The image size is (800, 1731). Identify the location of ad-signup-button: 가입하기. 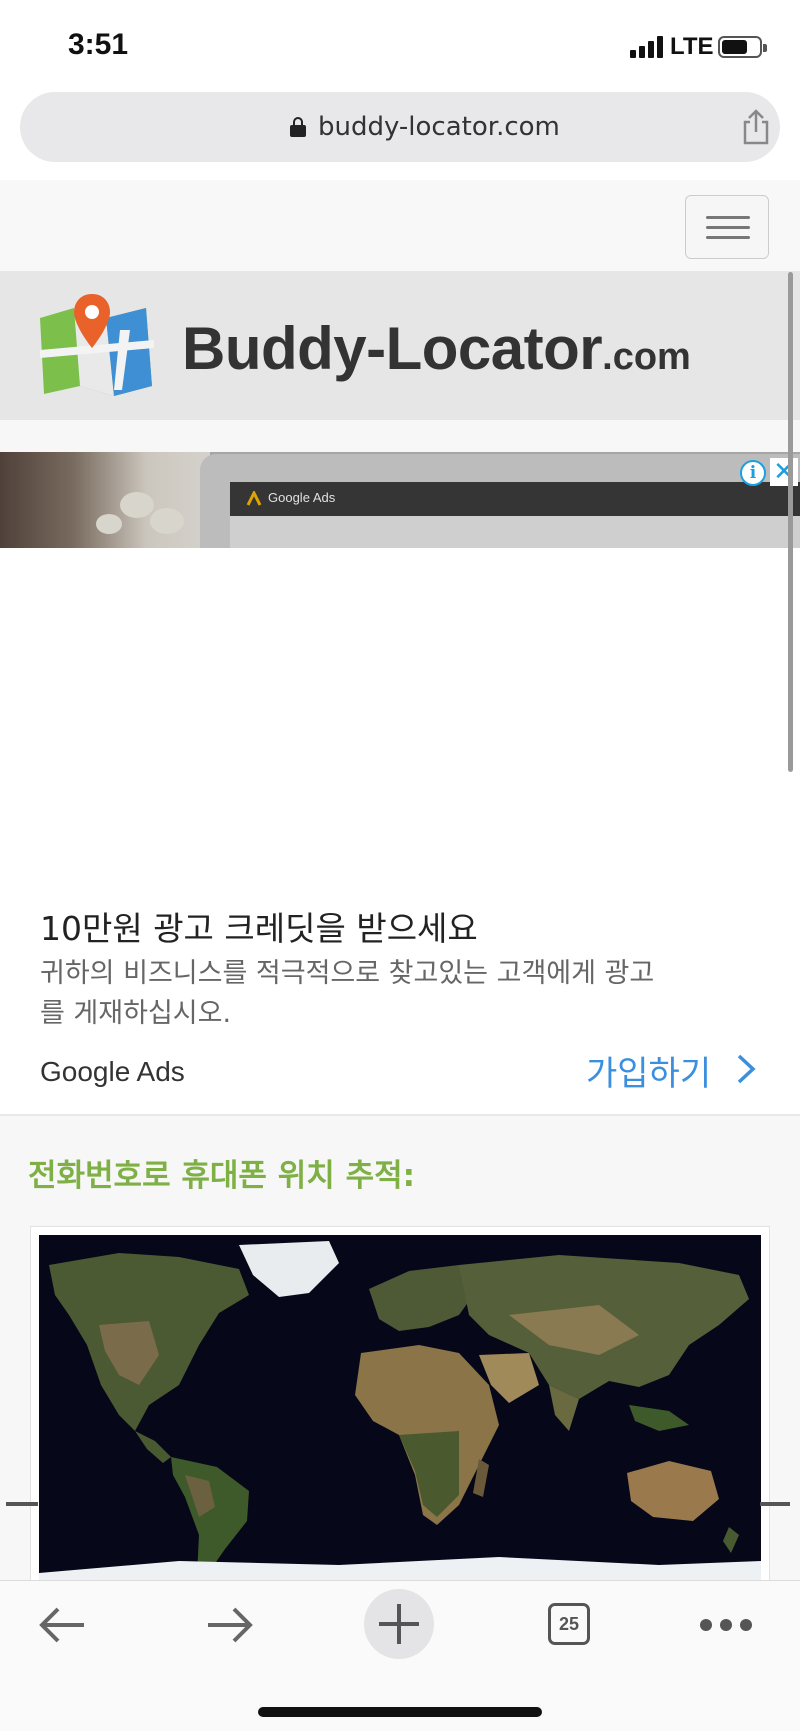
(648, 1070).